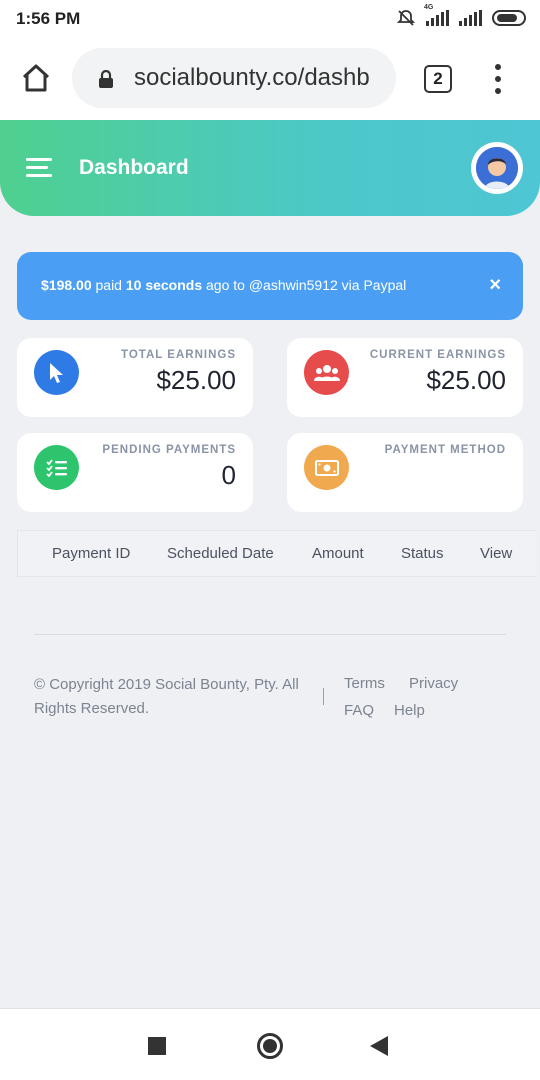 Image resolution: width=540 pixels, height=1080 pixels. What do you see at coordinates (445, 450) in the screenshot?
I see `payment-method-label: PAYMENT METHOD` at bounding box center [445, 450].